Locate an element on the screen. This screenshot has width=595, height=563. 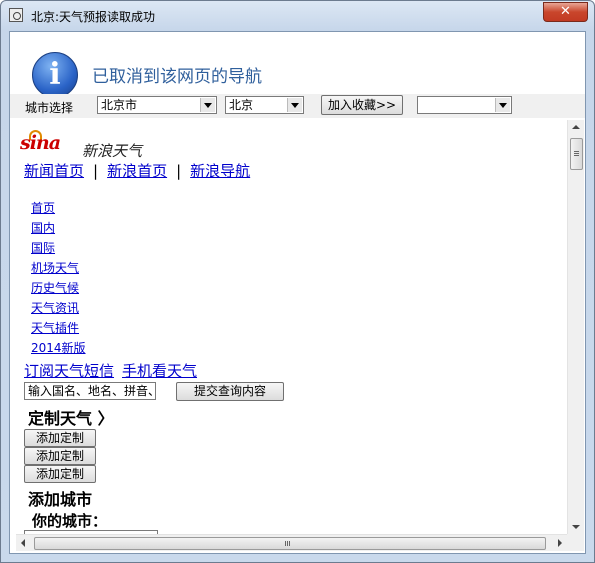
close-button: ✕ is located at coordinates (565, 12).